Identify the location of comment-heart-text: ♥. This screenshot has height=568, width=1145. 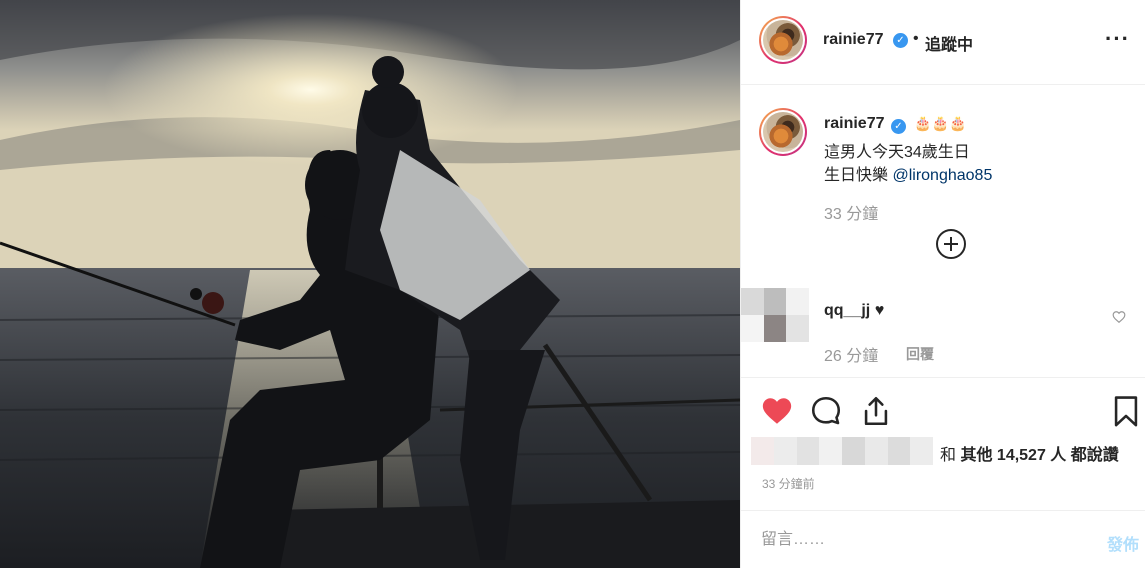
(879, 310).